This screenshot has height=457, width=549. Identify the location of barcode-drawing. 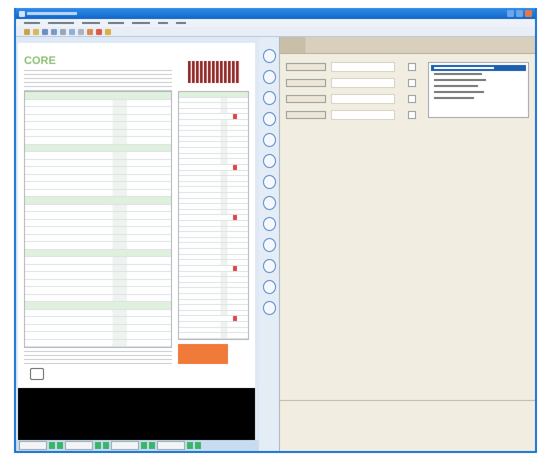
(213, 72).